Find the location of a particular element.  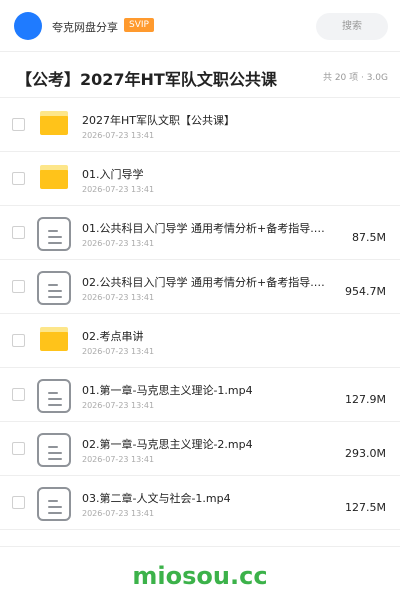

item-count: 共 20 项 · 3.0G is located at coordinates (355, 78).